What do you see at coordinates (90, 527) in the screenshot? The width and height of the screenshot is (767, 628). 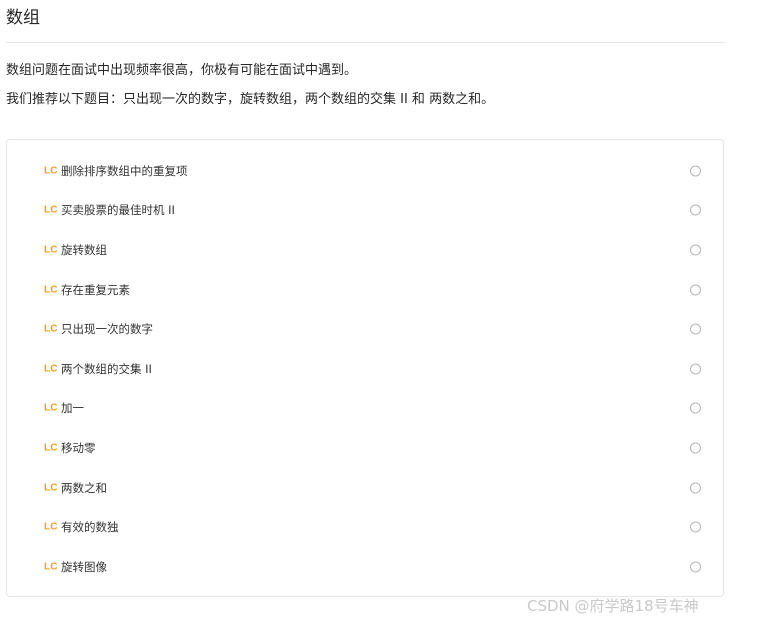 I see `problem-title-link: 有效的数独` at bounding box center [90, 527].